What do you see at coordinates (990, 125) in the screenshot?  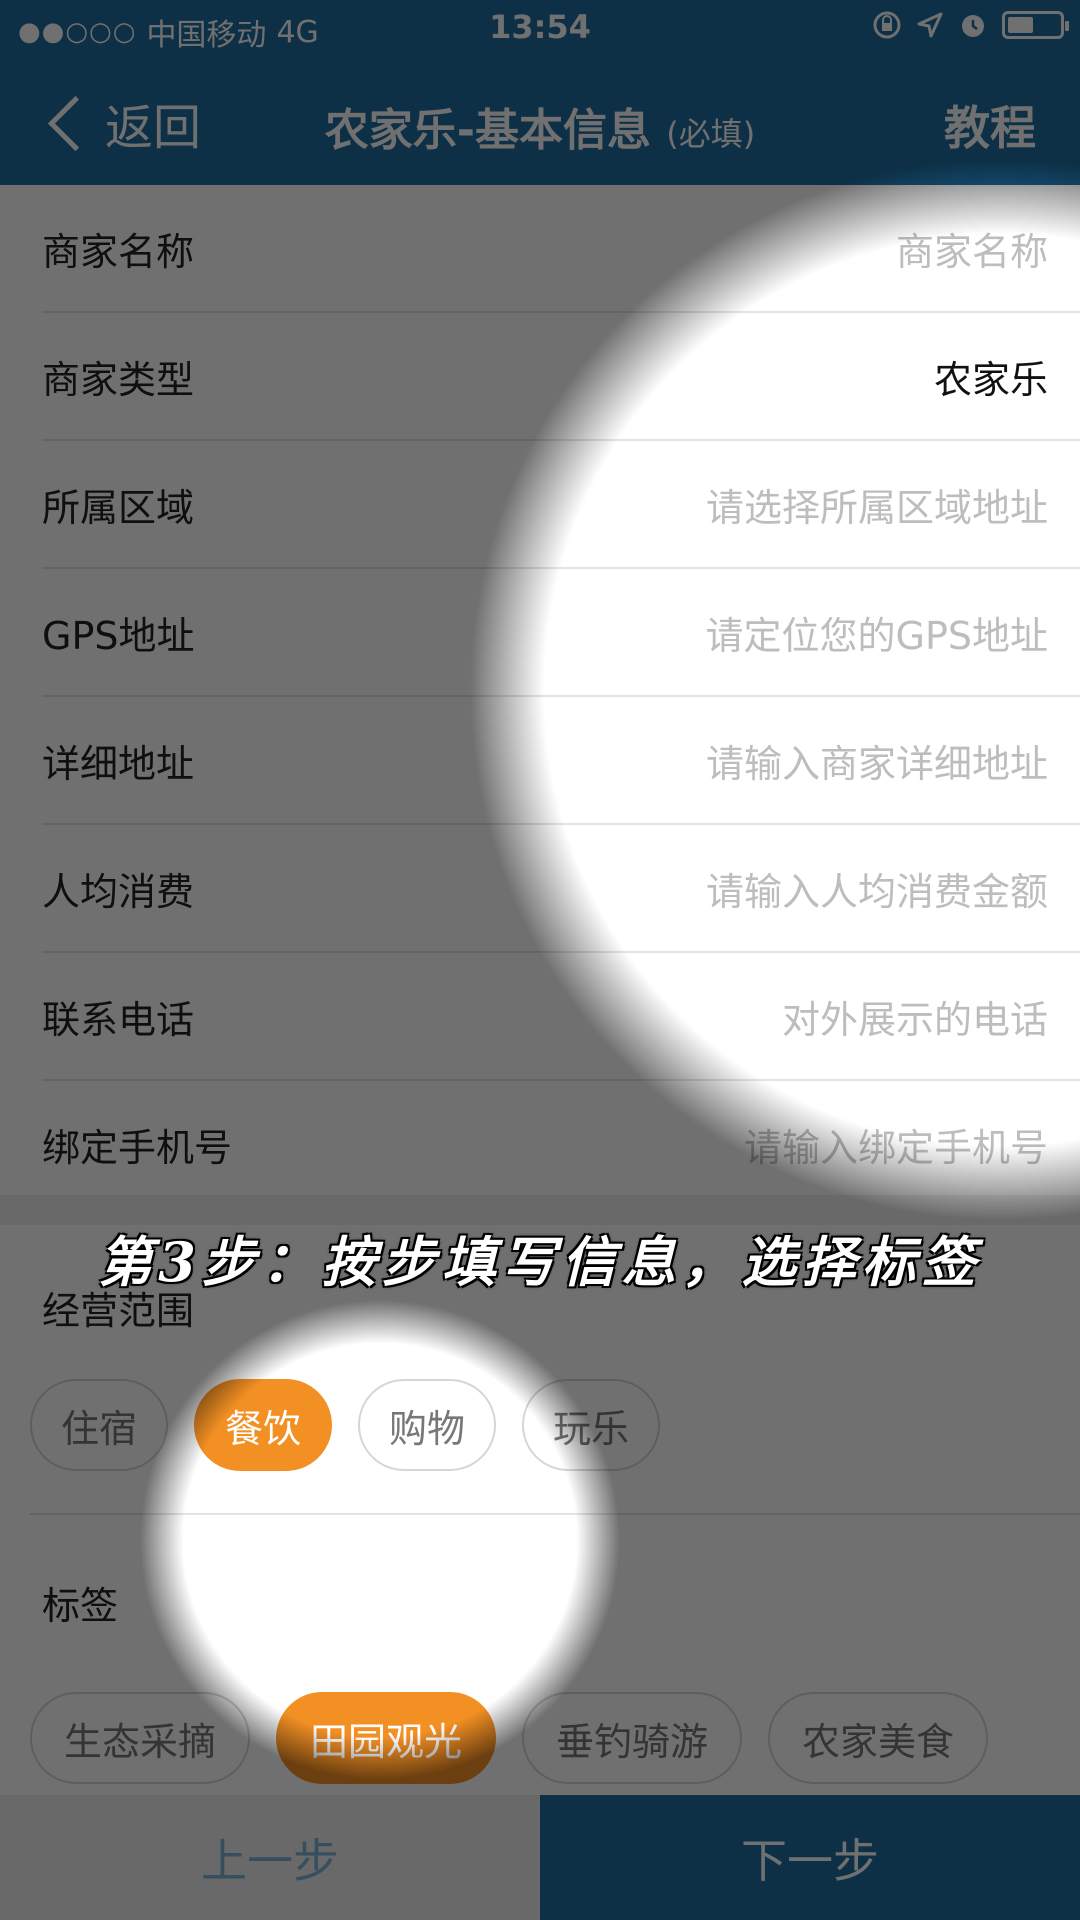 I see `tutorial-button: 教程` at bounding box center [990, 125].